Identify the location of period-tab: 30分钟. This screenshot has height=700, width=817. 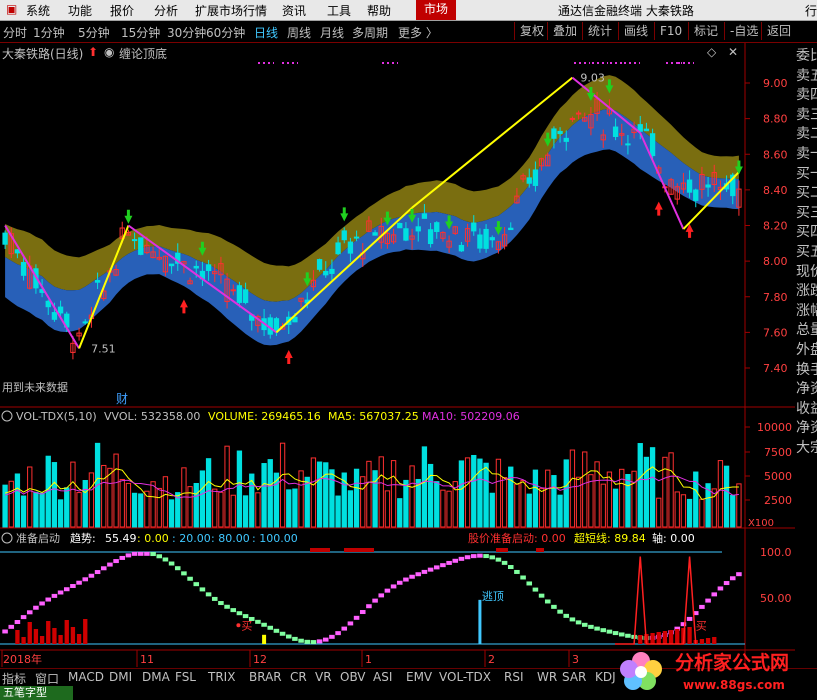
(186, 32).